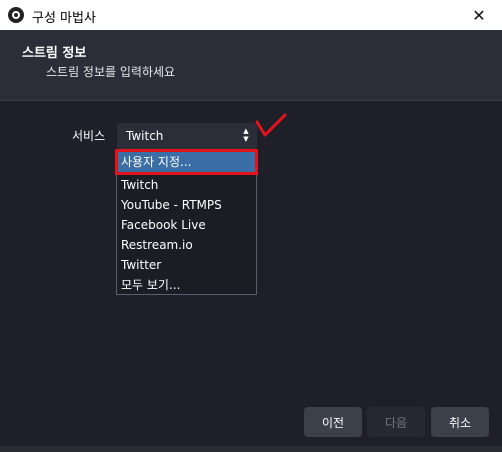 Image resolution: width=502 pixels, height=452 pixels. I want to click on page-subtitle: 스트림 정보를 입력하세요, so click(111, 72).